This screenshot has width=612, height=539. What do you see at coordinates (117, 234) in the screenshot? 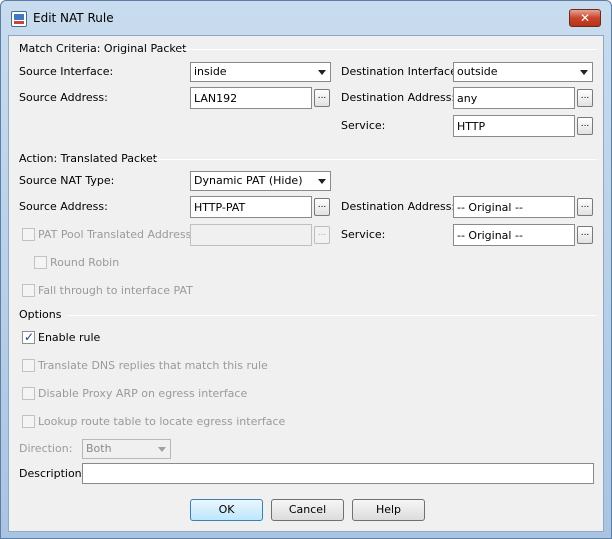
I see `pat-pool-label: PAT Pool Translated Address:` at bounding box center [117, 234].